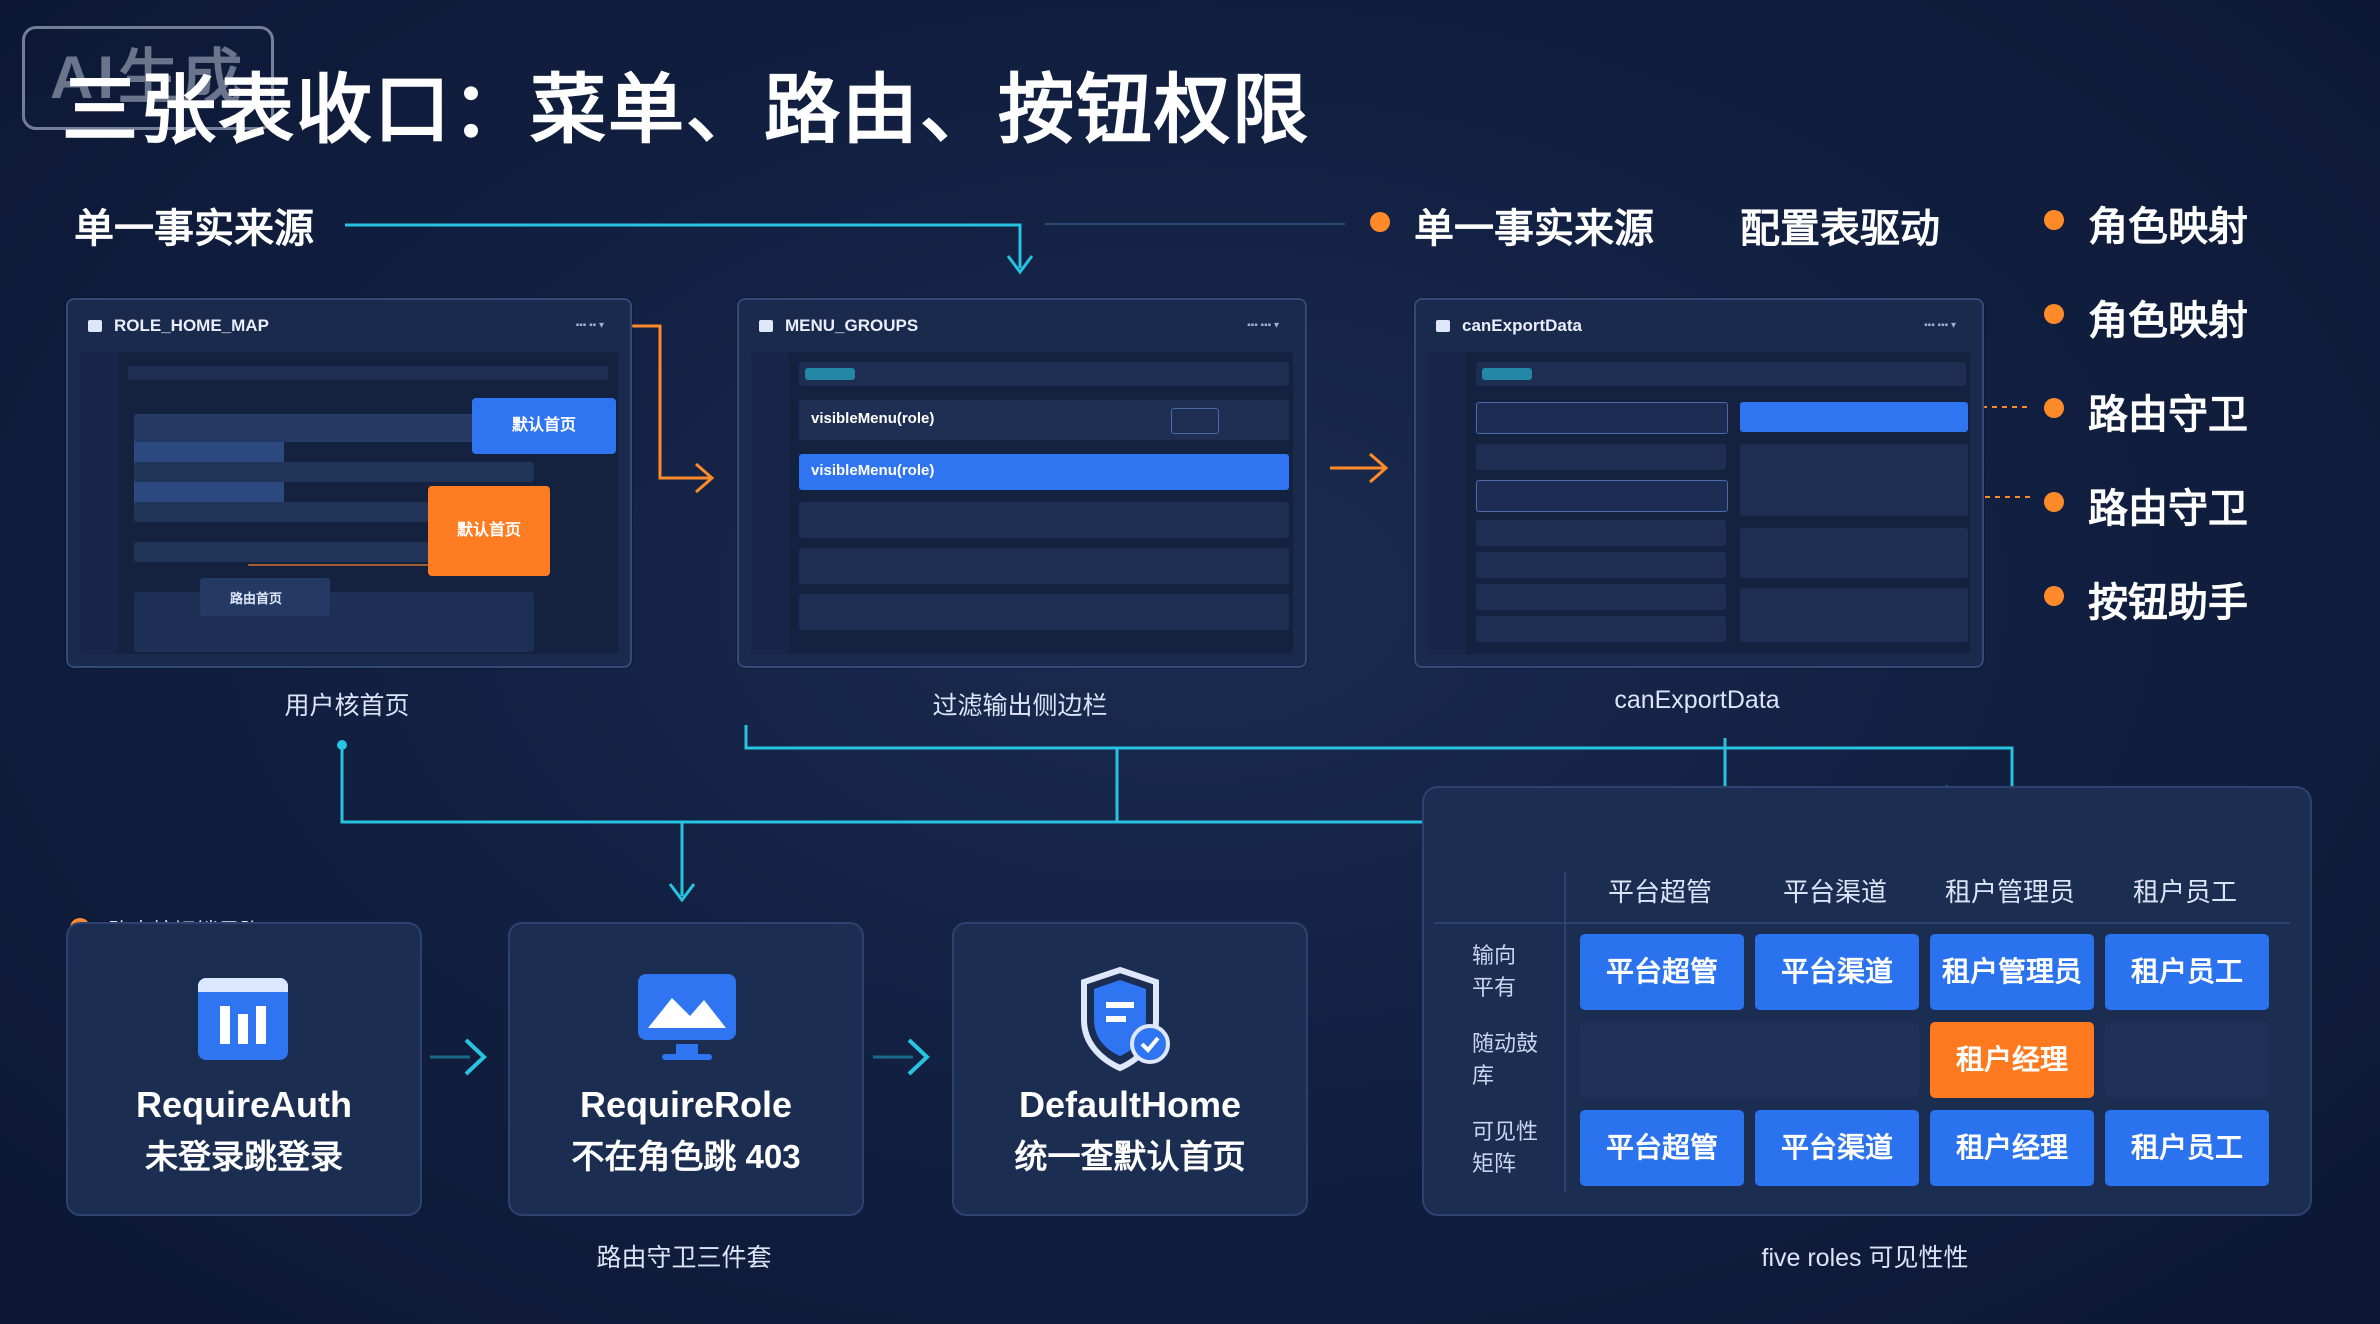 The image size is (2380, 1324). I want to click on top-label-right: 配置表驱动, so click(1840, 229).